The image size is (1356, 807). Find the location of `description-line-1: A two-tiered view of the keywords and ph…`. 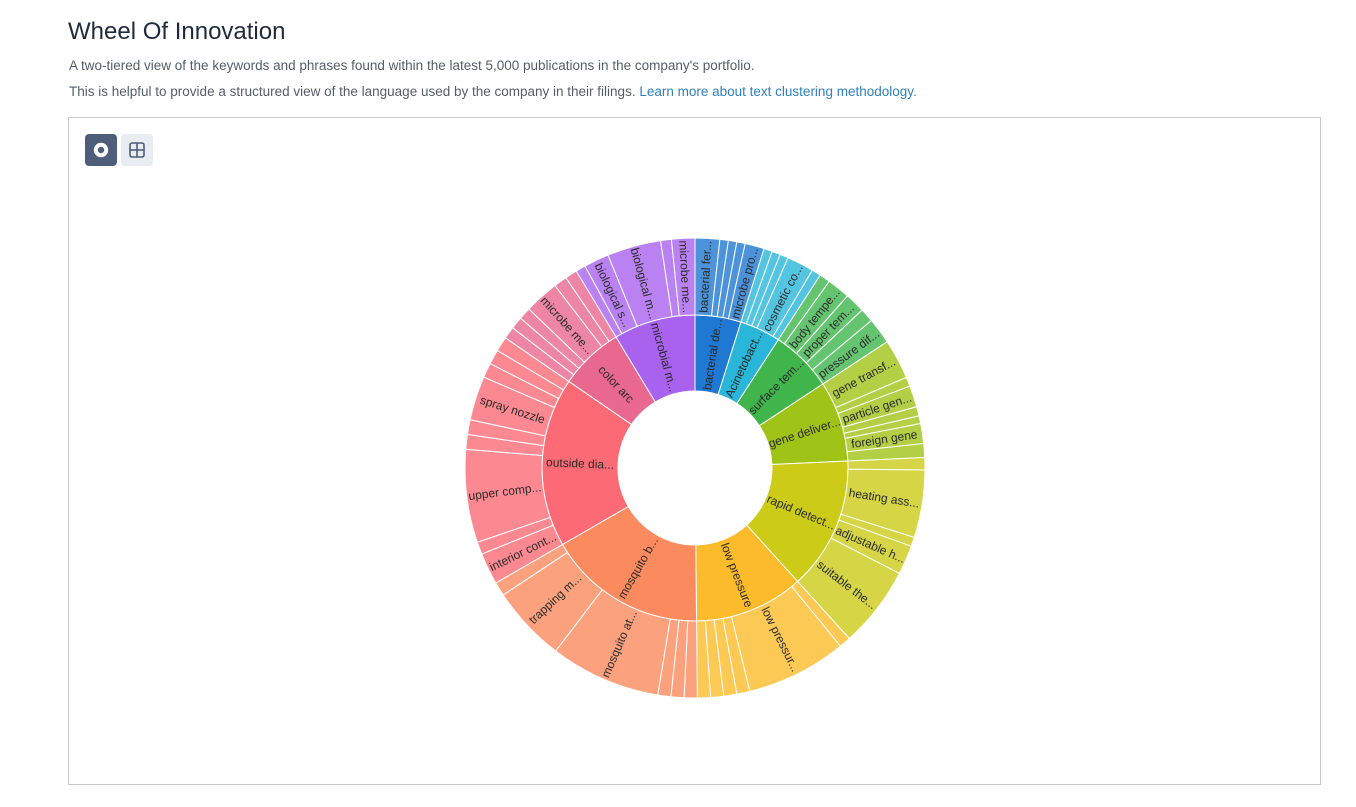

description-line-1: A two-tiered view of the keywords and ph… is located at coordinates (411, 65).